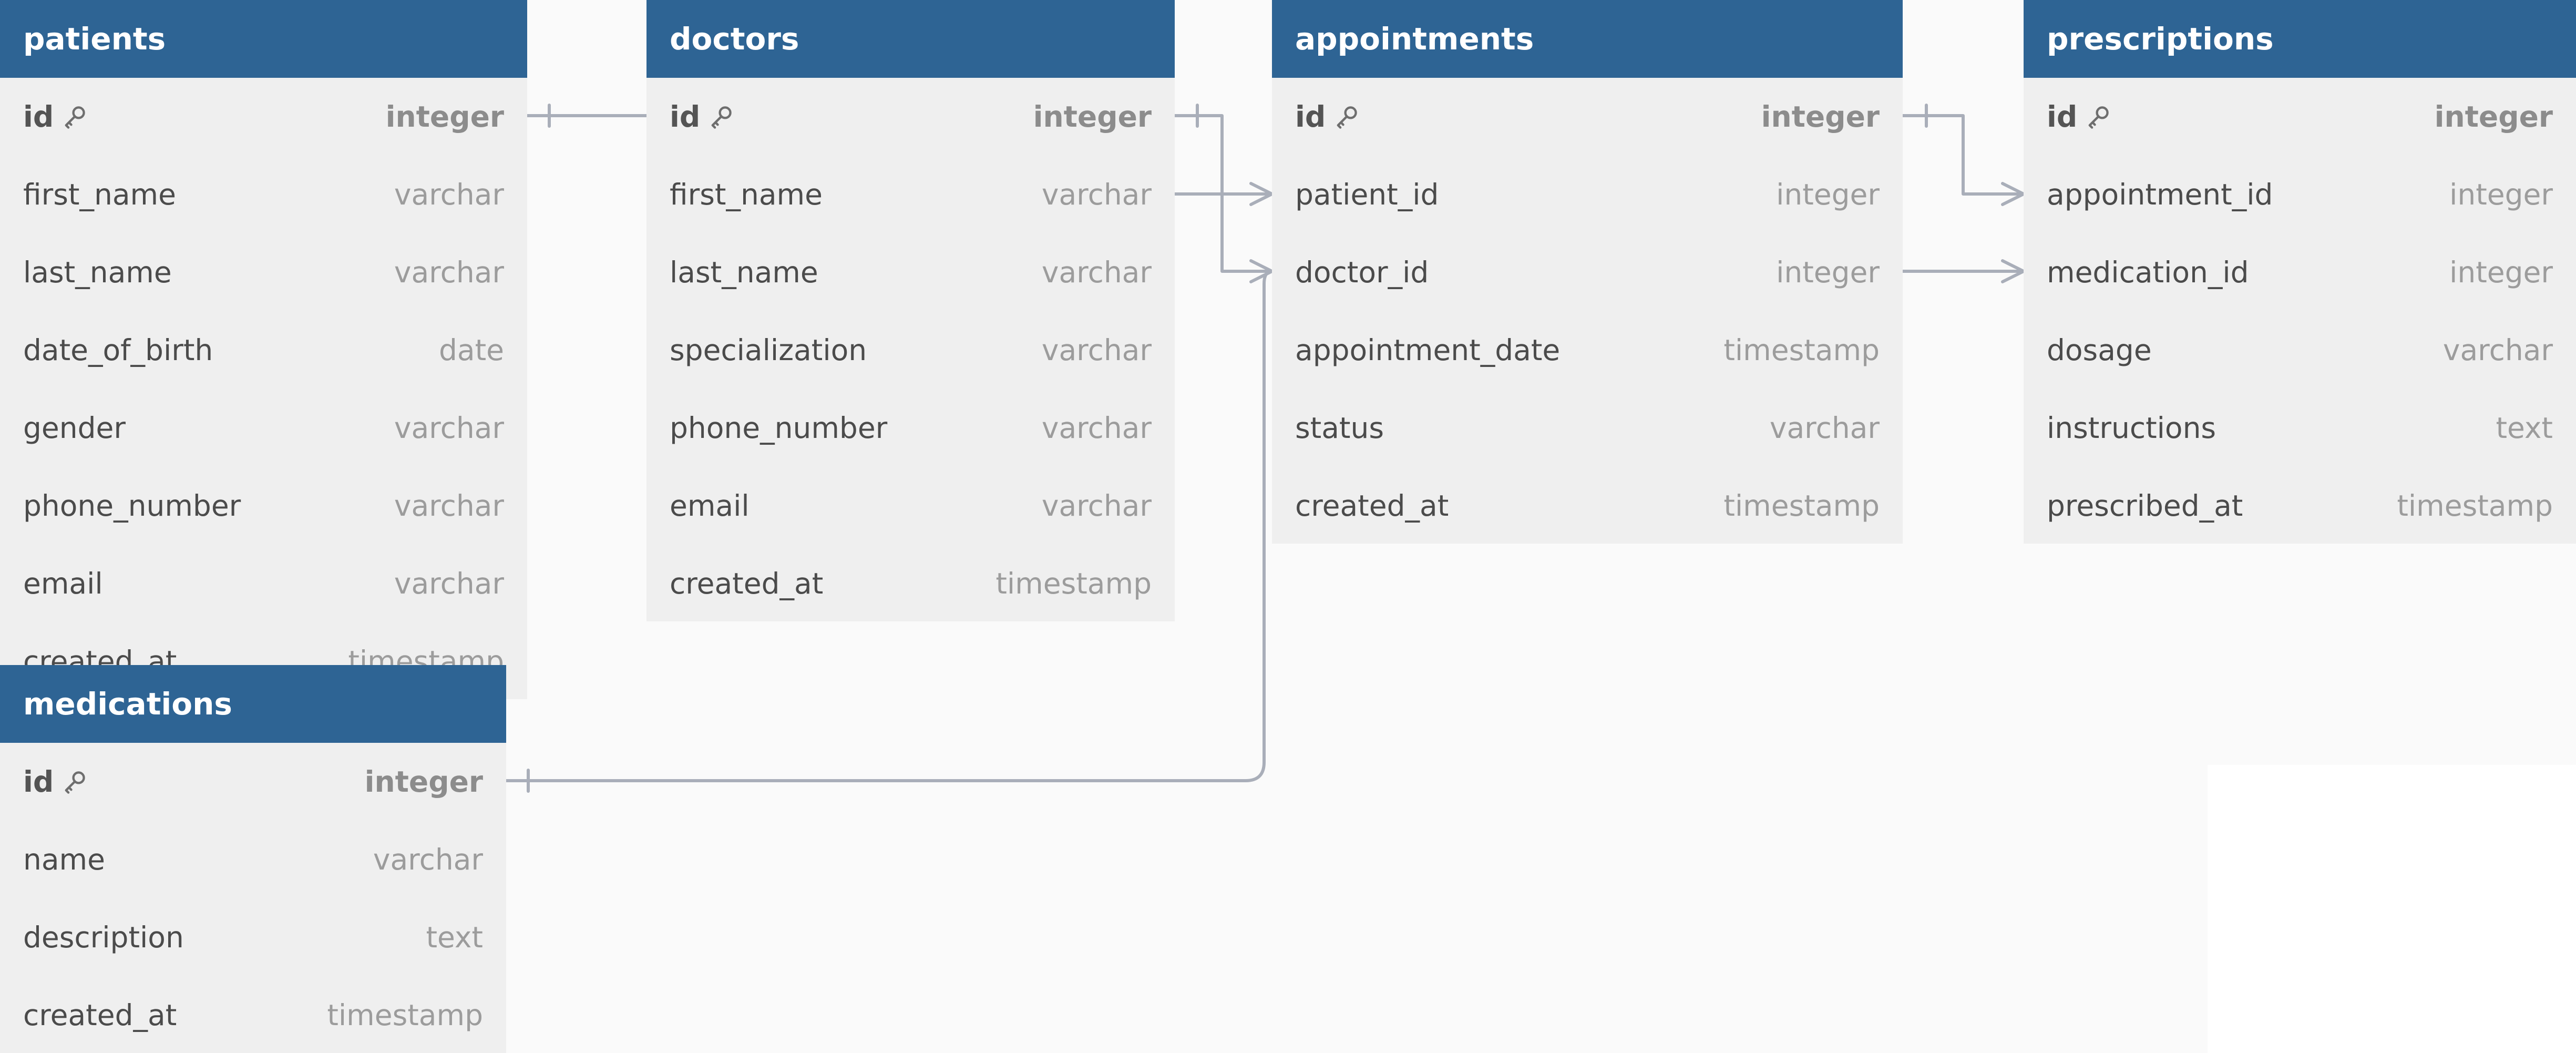 Image resolution: width=2576 pixels, height=1053 pixels. I want to click on relationship-appointments-prescriptions, so click(1963, 155).